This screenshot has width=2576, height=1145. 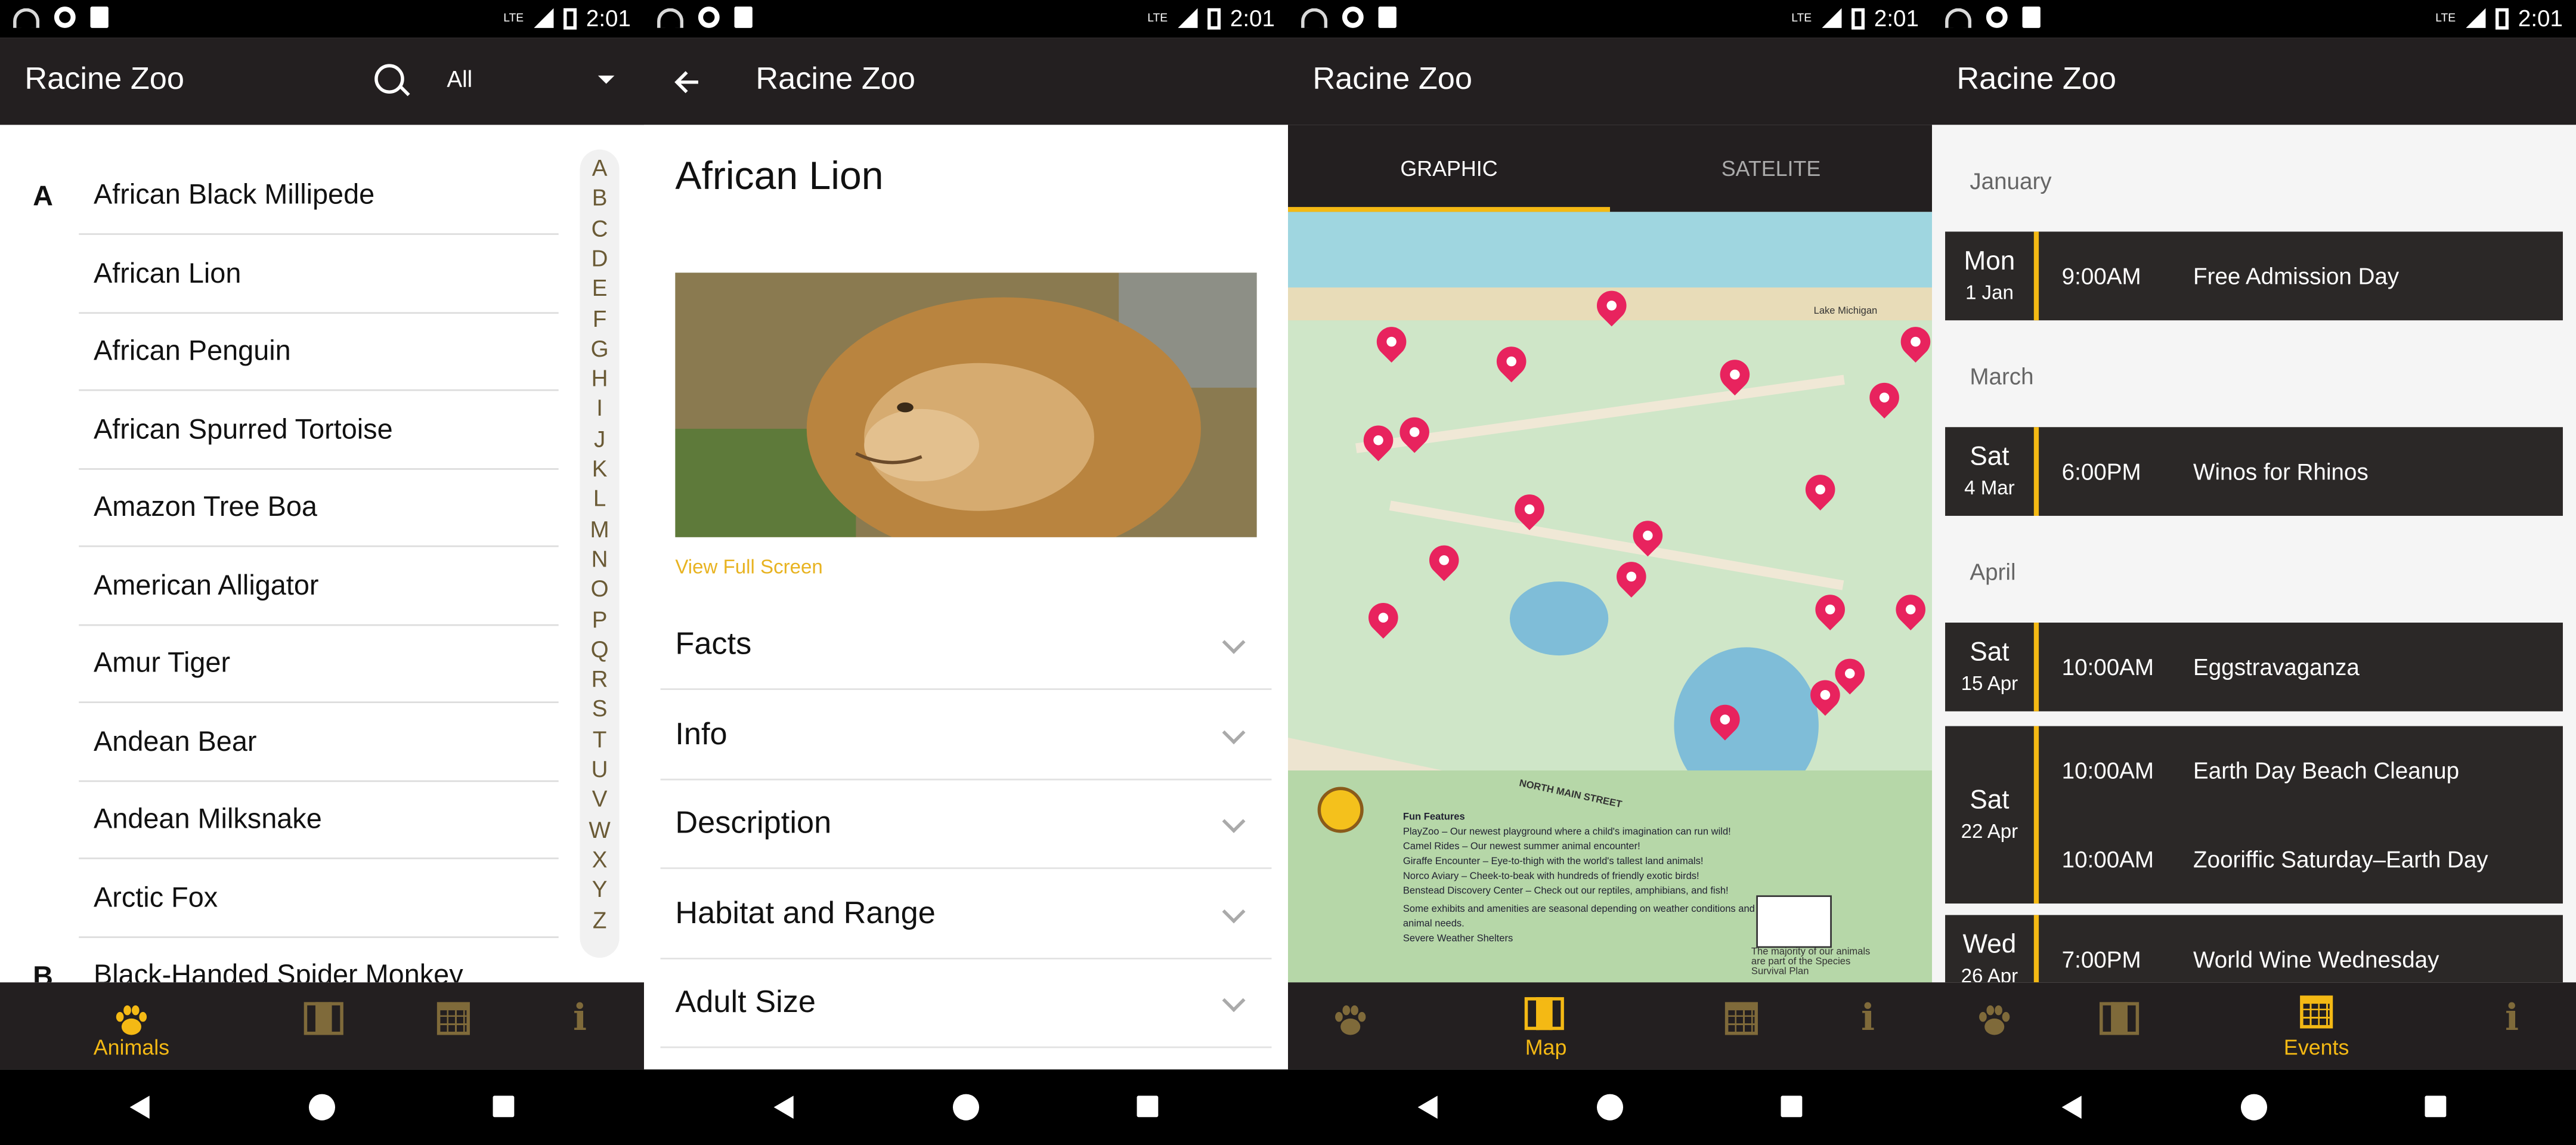 I want to click on index-letter: B, so click(x=600, y=197).